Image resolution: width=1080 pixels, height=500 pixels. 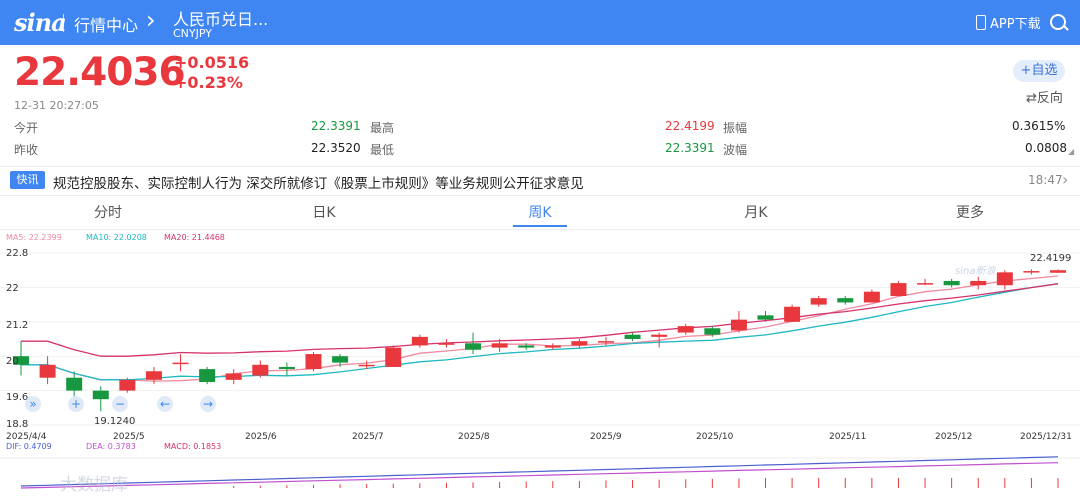 What do you see at coordinates (975, 271) in the screenshot?
I see `sina-watermark: sina新浪` at bounding box center [975, 271].